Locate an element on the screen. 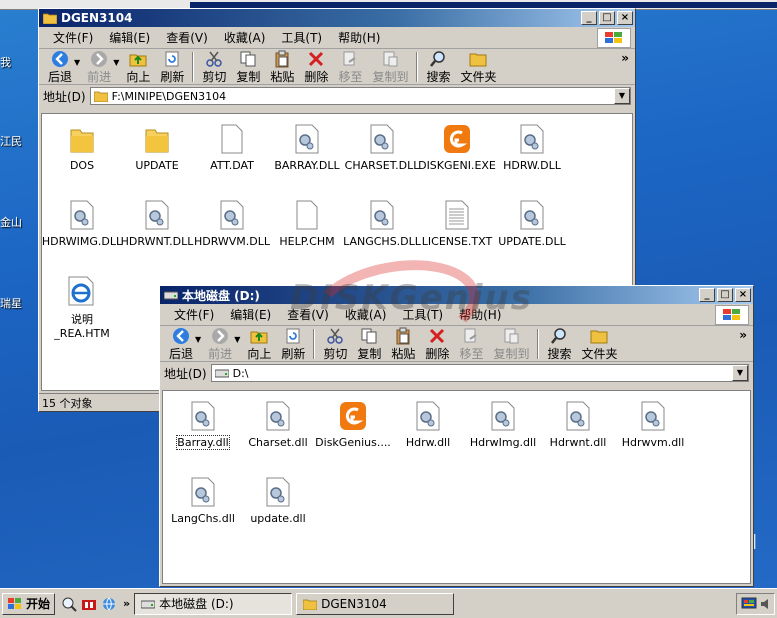  address-input: D:\ ▼ is located at coordinates (479, 373).